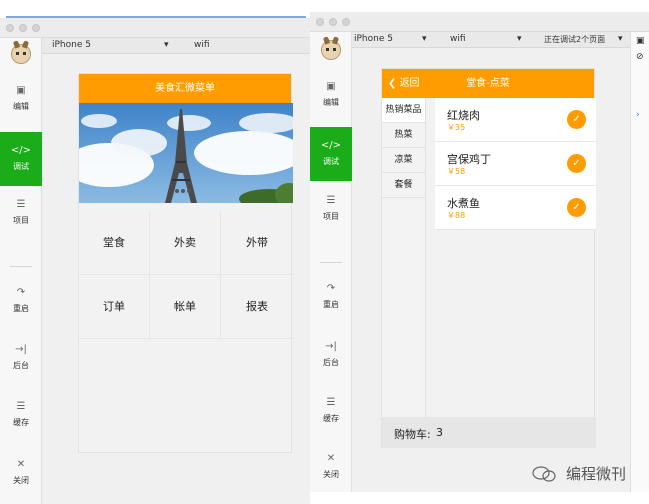 This screenshot has height=504, width=649. Describe the element at coordinates (155, 9) in the screenshot. I see `top-strip` at that location.